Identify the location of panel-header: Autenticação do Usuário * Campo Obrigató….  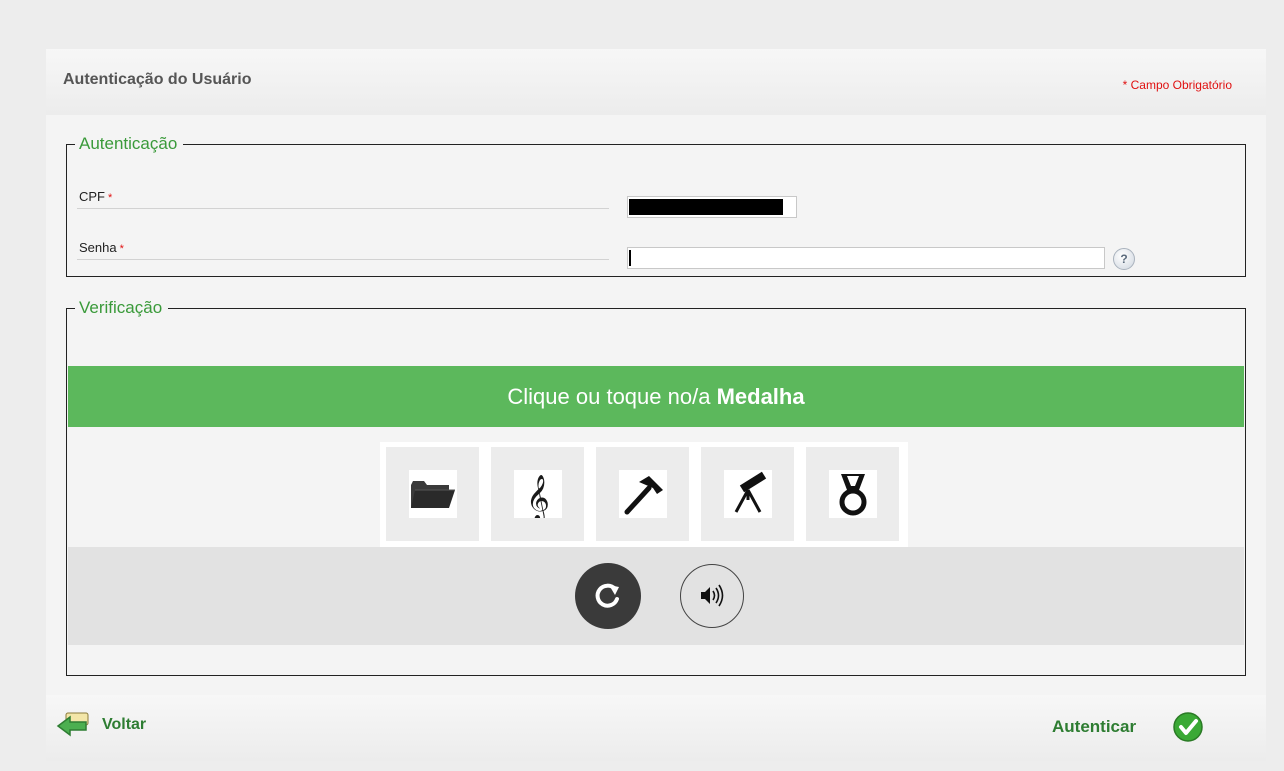
(656, 82).